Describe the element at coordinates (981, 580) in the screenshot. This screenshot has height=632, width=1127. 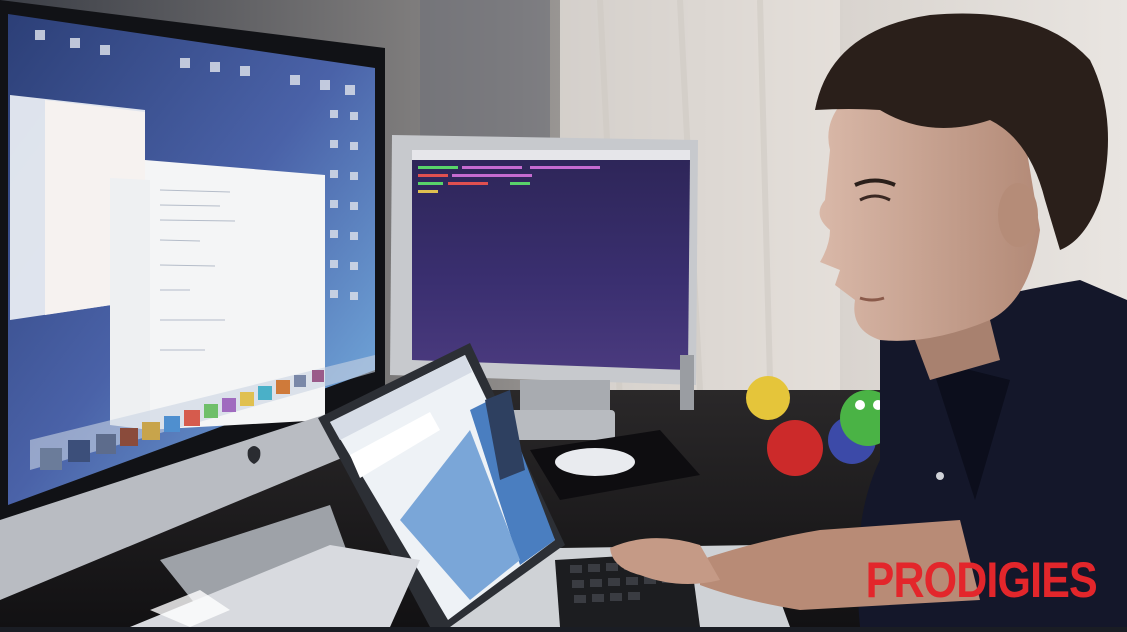
I see `prodigies-logo-text: PRODIGIES` at that location.